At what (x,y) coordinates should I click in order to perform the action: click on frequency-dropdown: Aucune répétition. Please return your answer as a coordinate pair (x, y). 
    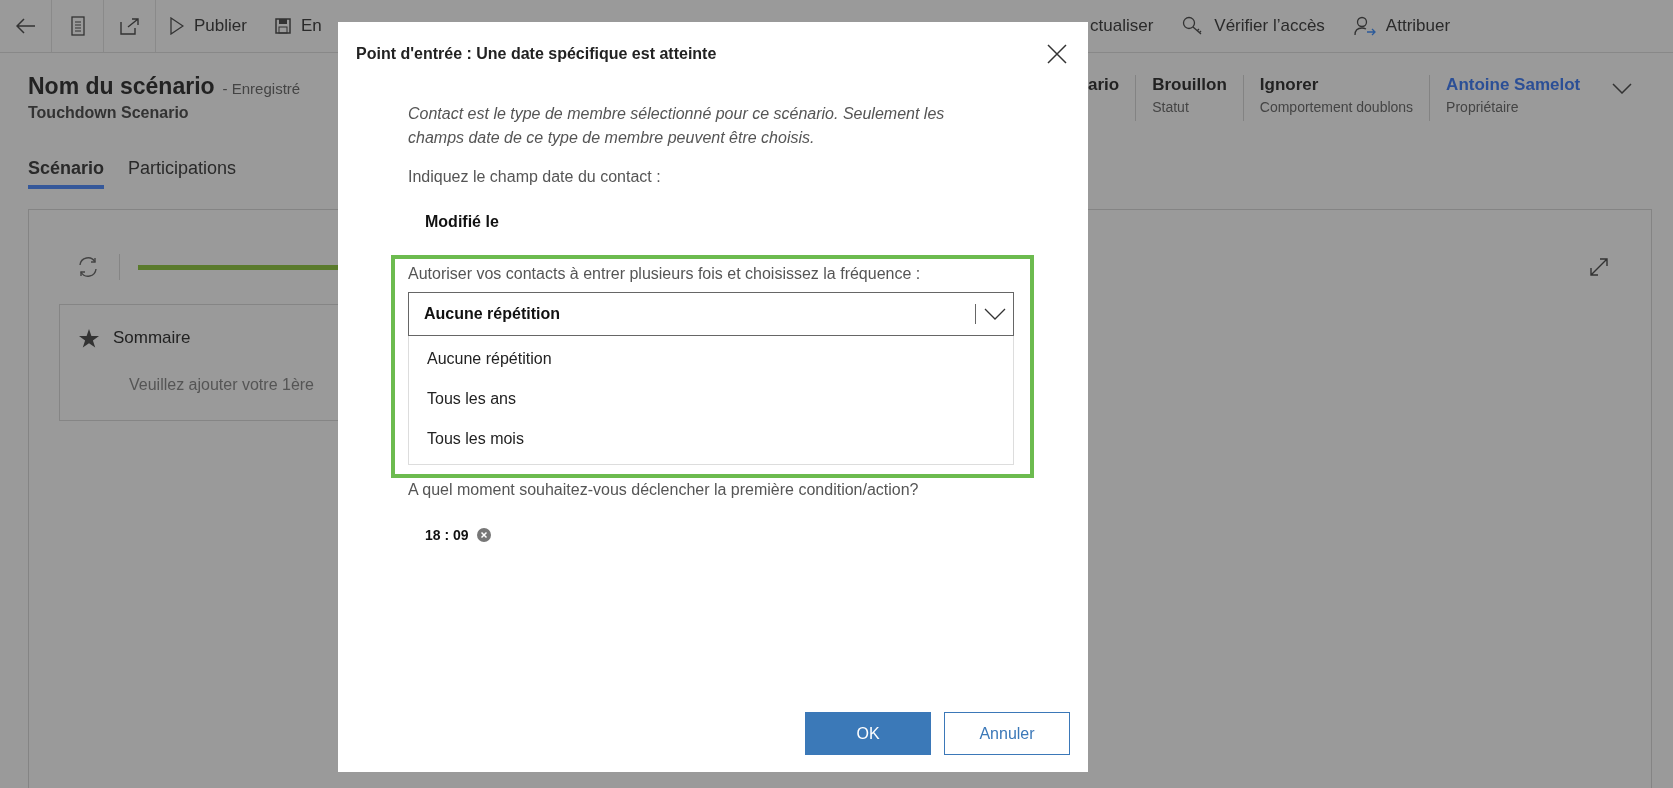
    Looking at the image, I should click on (711, 314).